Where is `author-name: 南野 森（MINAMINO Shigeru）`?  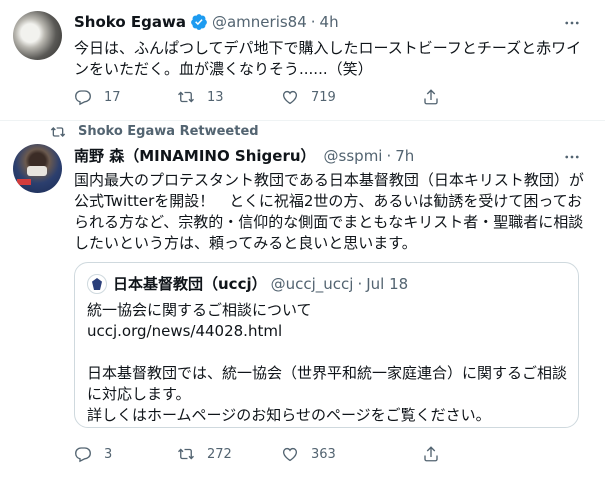
author-name: 南野 森（MINAMINO Shigeru） is located at coordinates (195, 156).